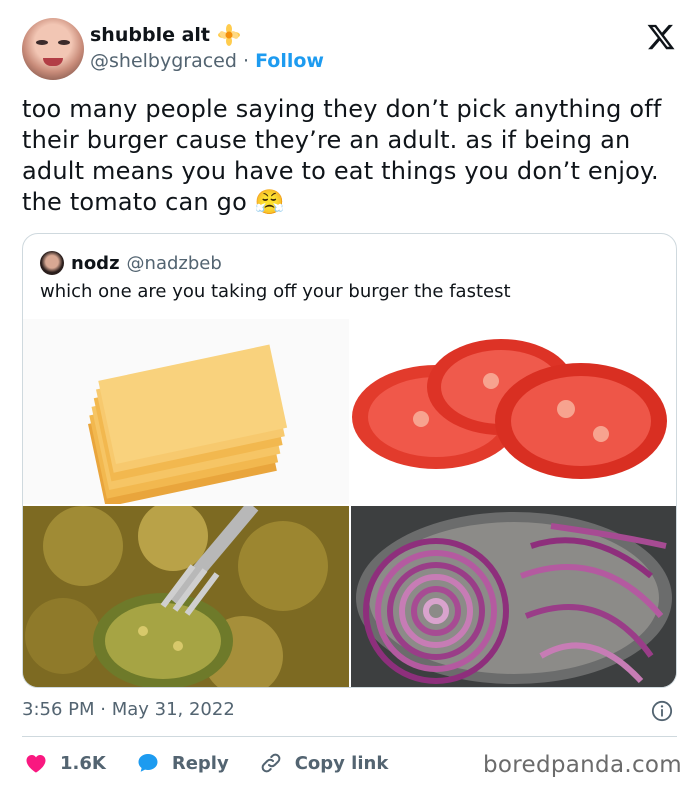 This screenshot has width=700, height=789. Describe the element at coordinates (352, 49) in the screenshot. I see `tweet-header: shubble alt @shelbygraced · Follow` at that location.